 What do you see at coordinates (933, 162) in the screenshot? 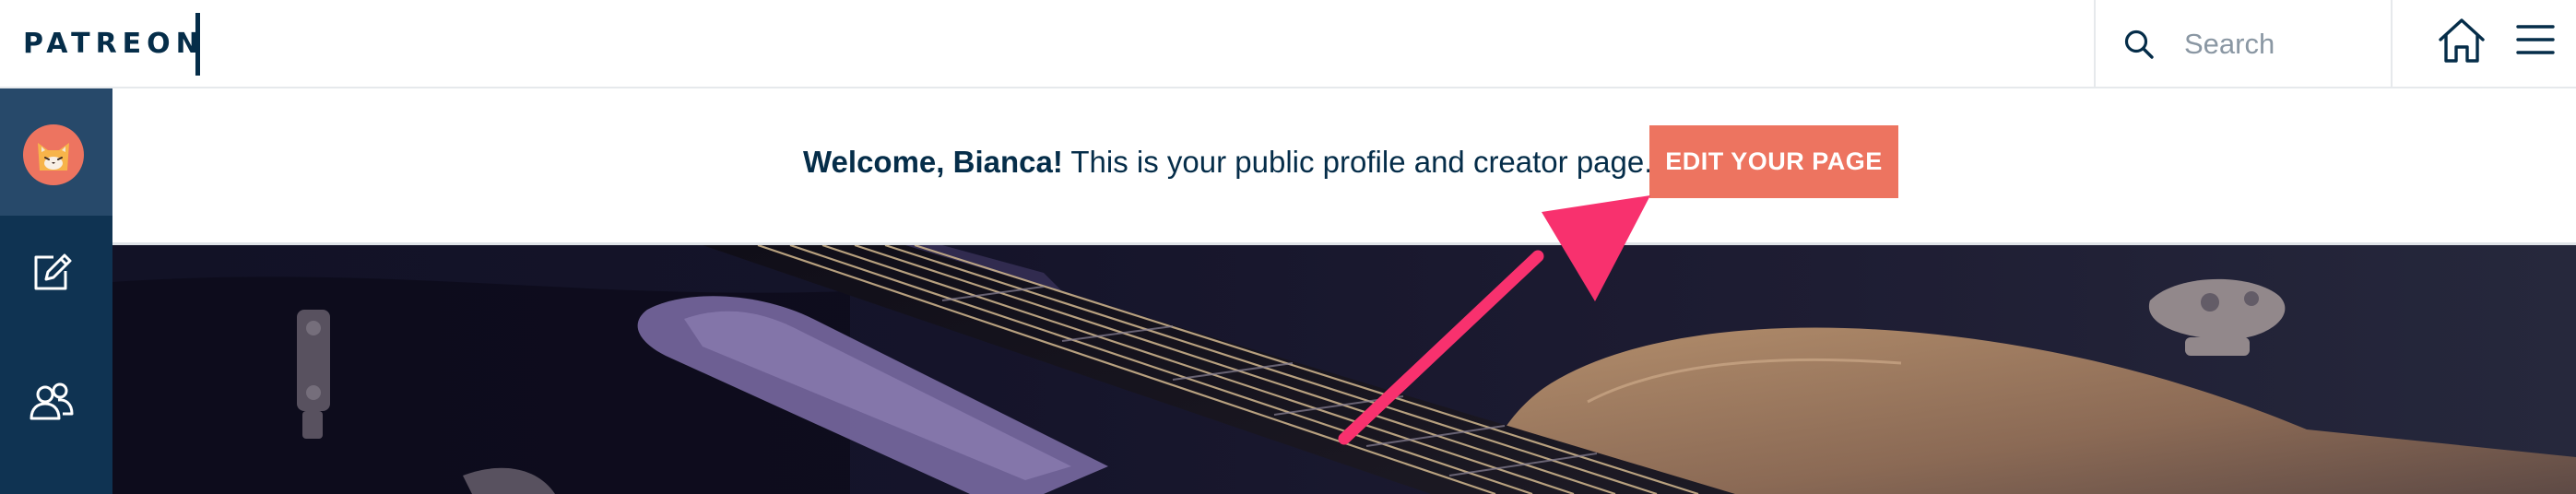
I see `welcome-greeting: Welcome, Bianca!` at bounding box center [933, 162].